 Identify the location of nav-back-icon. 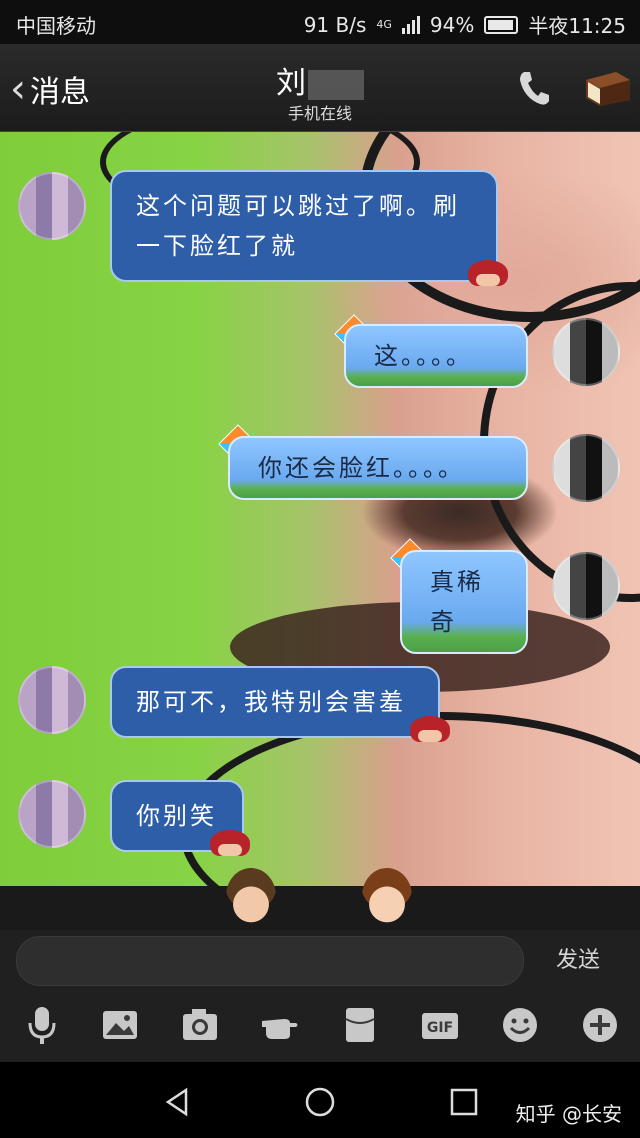
(178, 1102).